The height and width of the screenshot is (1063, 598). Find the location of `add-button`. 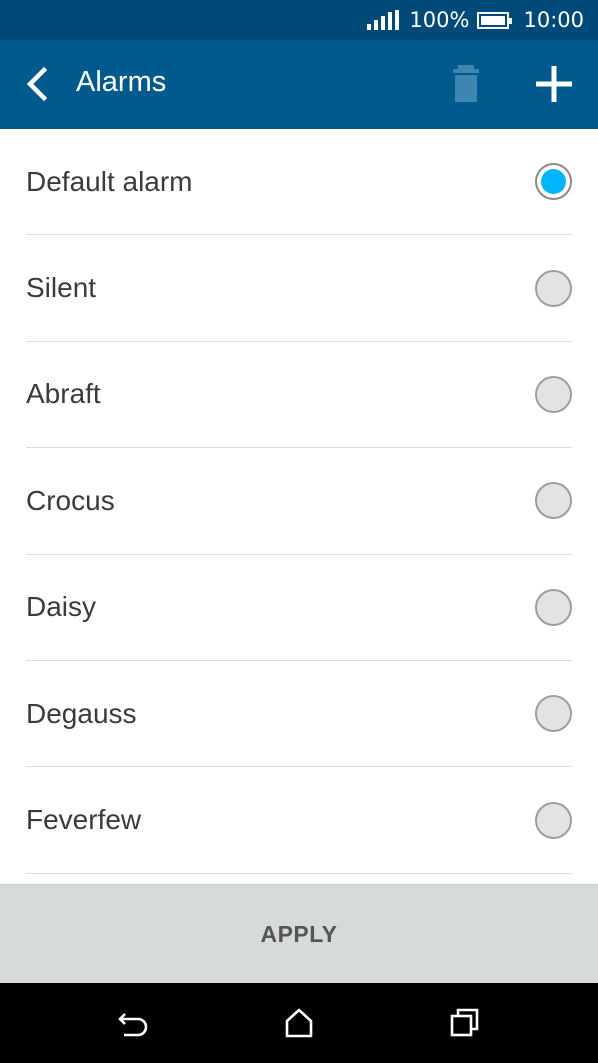

add-button is located at coordinates (554, 84).